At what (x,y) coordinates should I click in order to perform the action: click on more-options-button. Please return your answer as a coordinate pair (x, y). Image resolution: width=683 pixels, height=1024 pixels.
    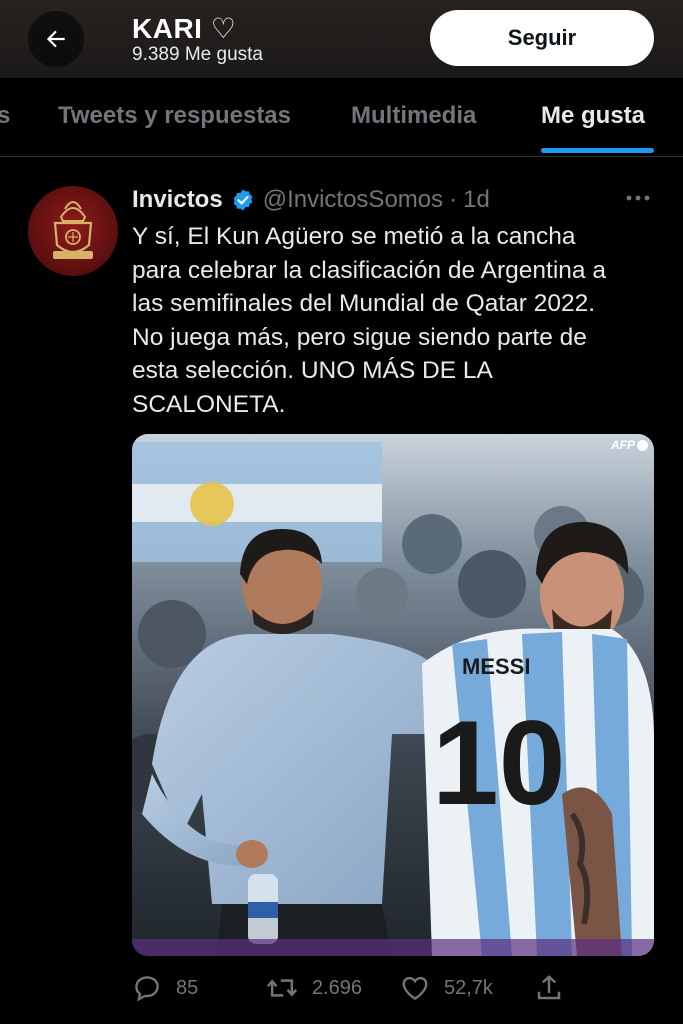
    Looking at the image, I should click on (638, 200).